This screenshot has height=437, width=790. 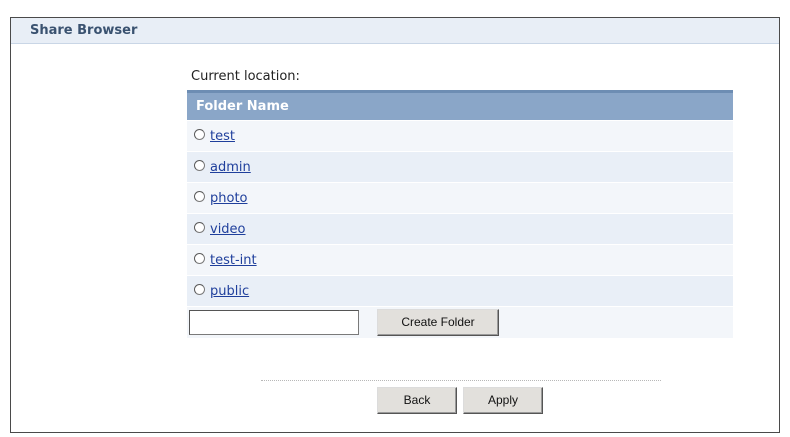 I want to click on folder-link: test, so click(x=222, y=136).